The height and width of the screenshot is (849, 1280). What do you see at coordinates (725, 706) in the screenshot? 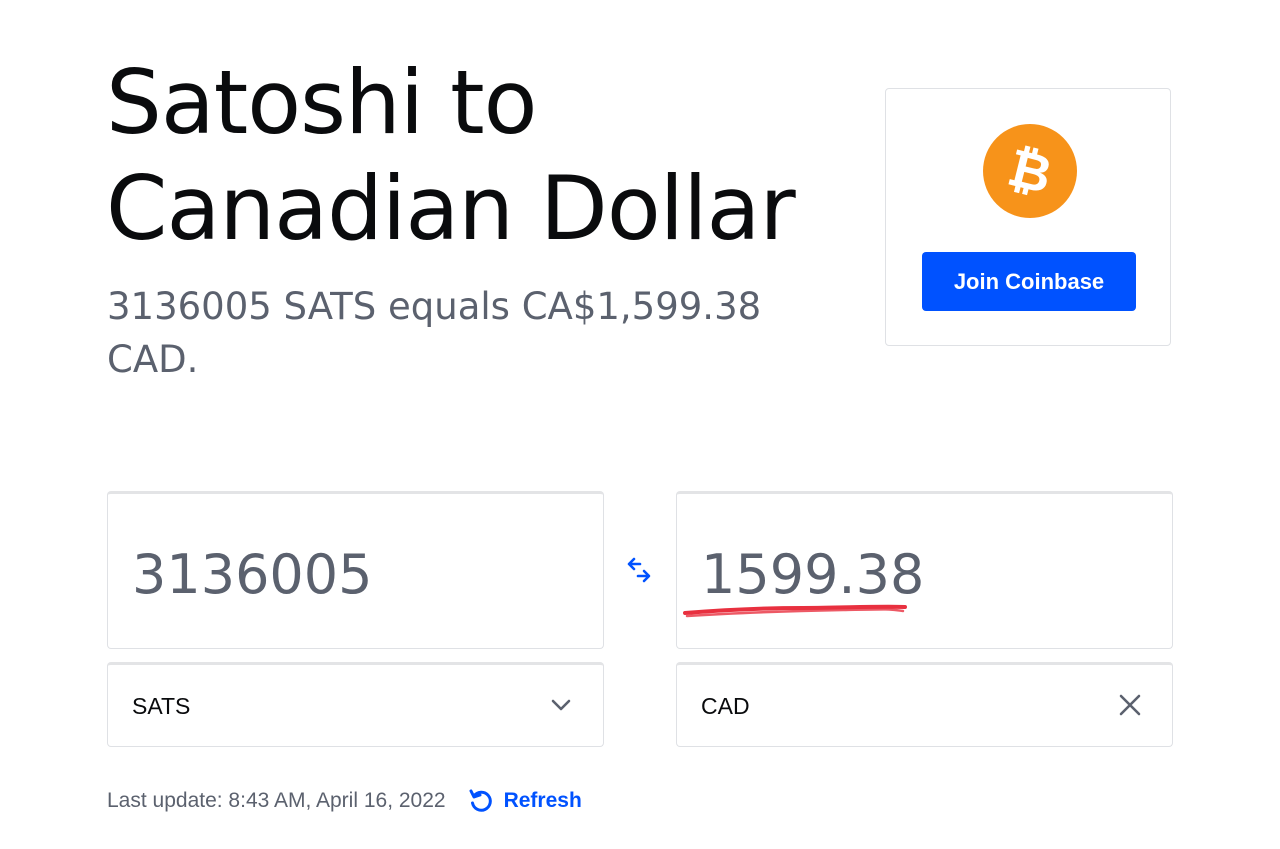
I see `to-currency-label: CAD` at bounding box center [725, 706].